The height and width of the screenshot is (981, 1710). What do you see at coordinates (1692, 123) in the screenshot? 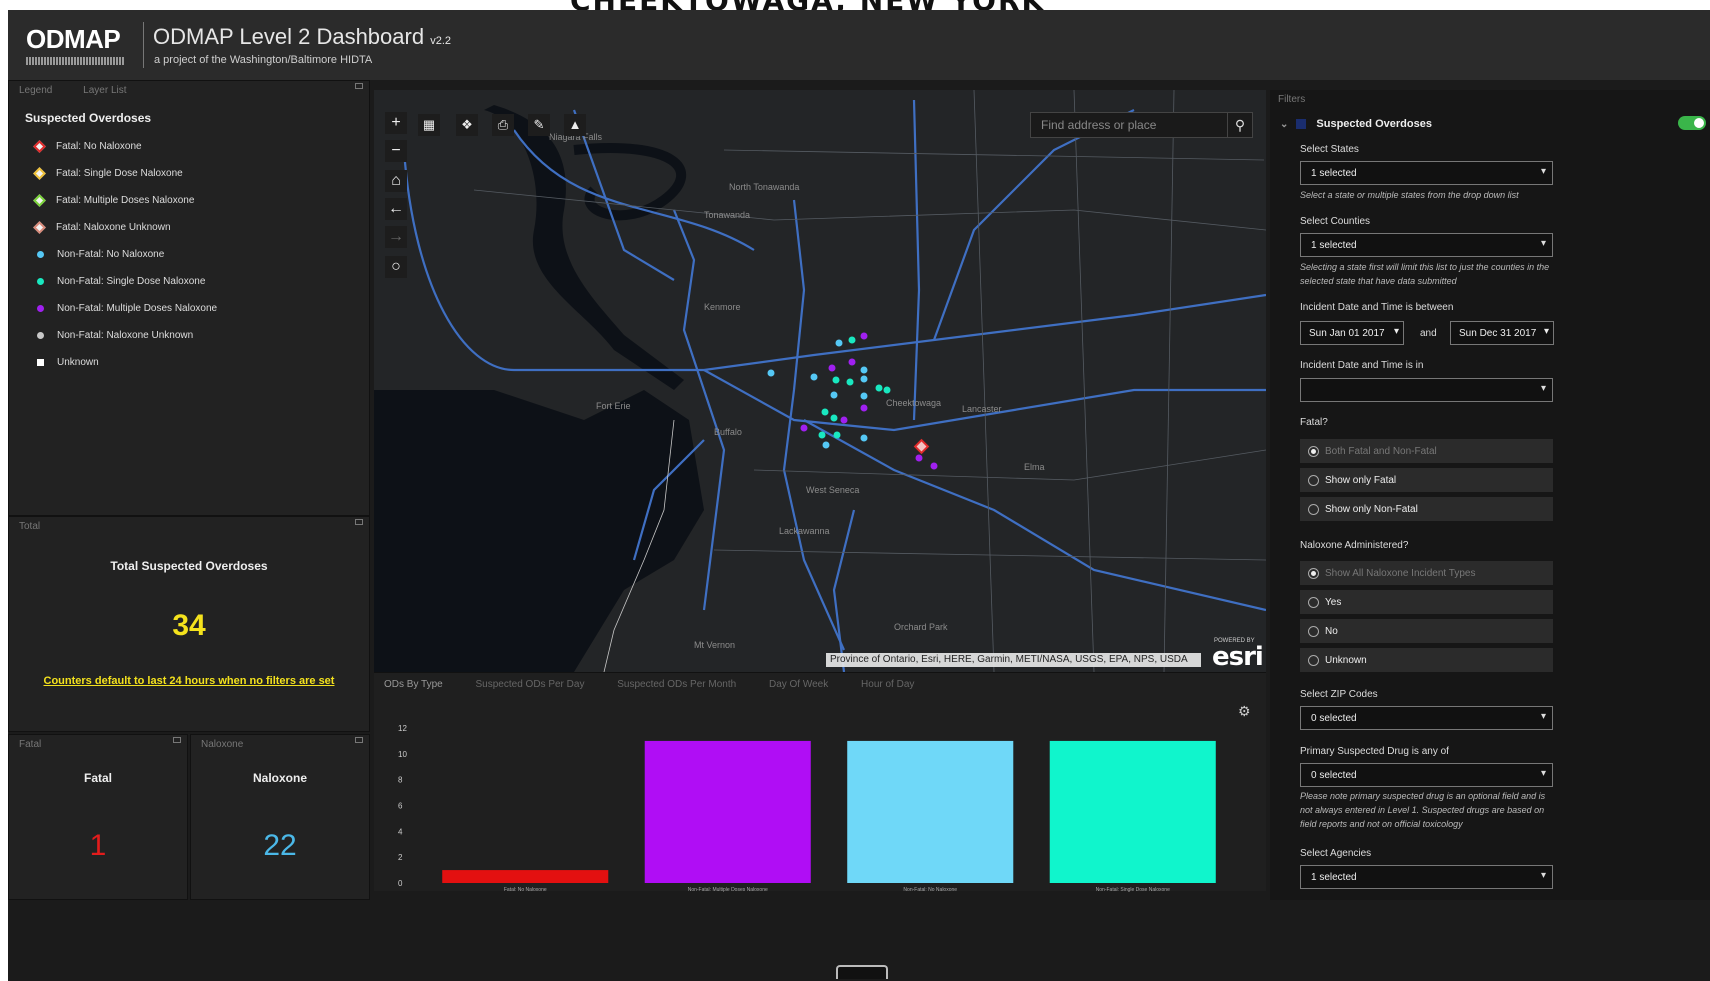
I see `layer-toggle` at bounding box center [1692, 123].